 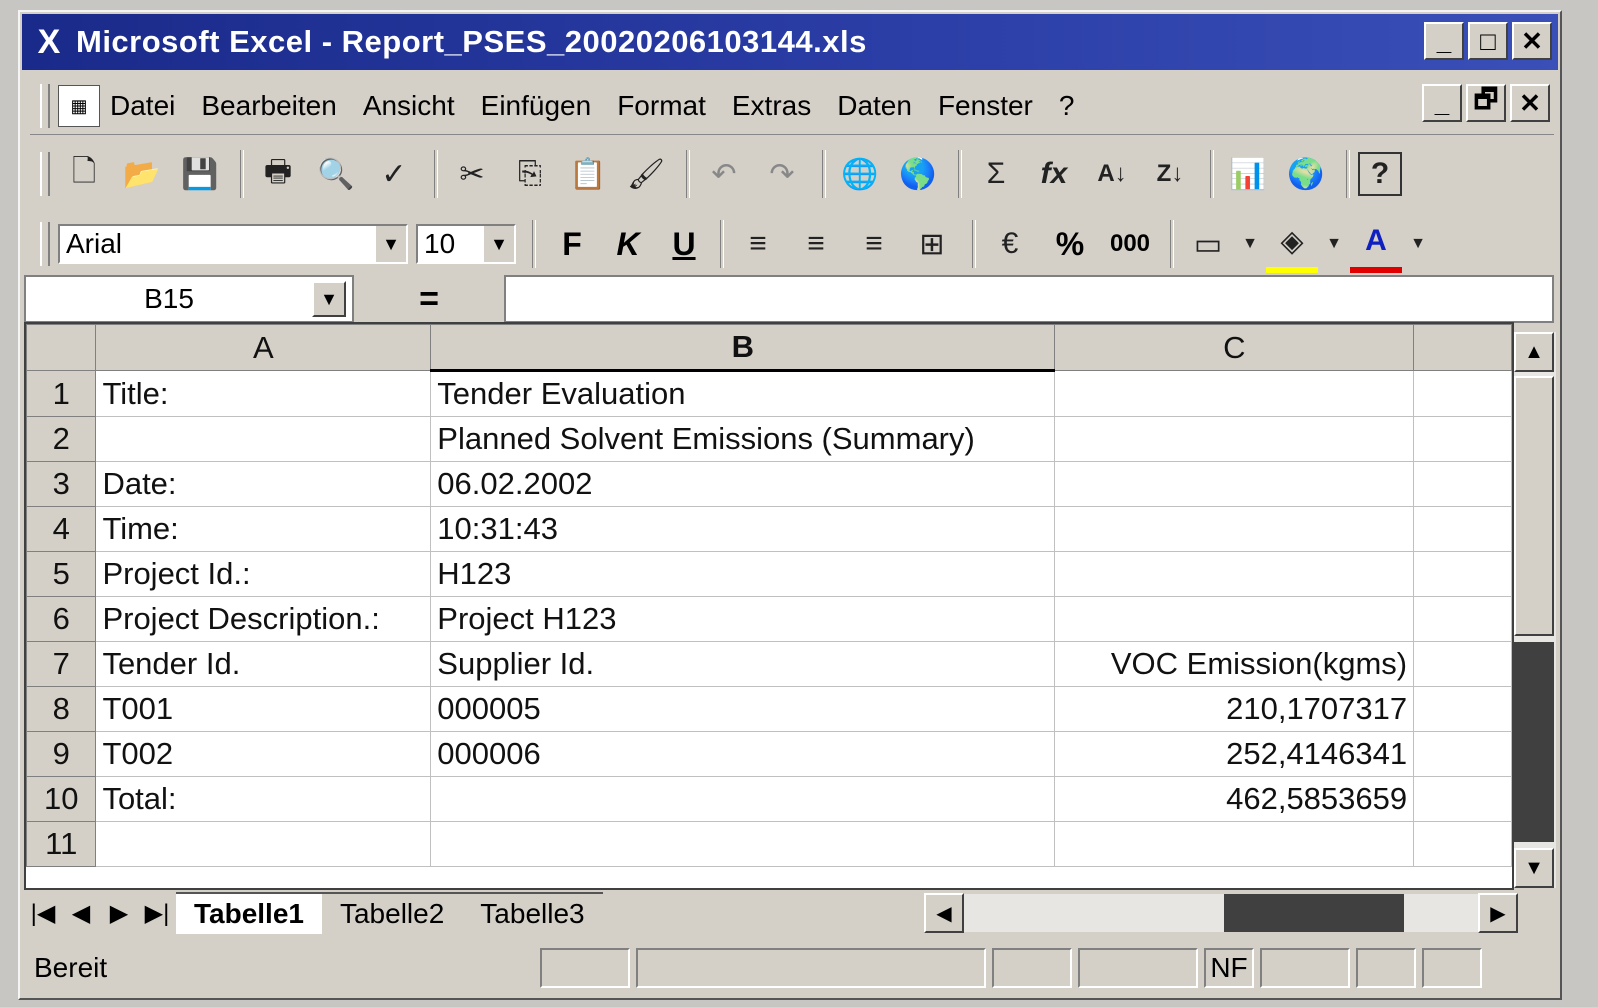 I want to click on column-header-d, so click(x=1462, y=347).